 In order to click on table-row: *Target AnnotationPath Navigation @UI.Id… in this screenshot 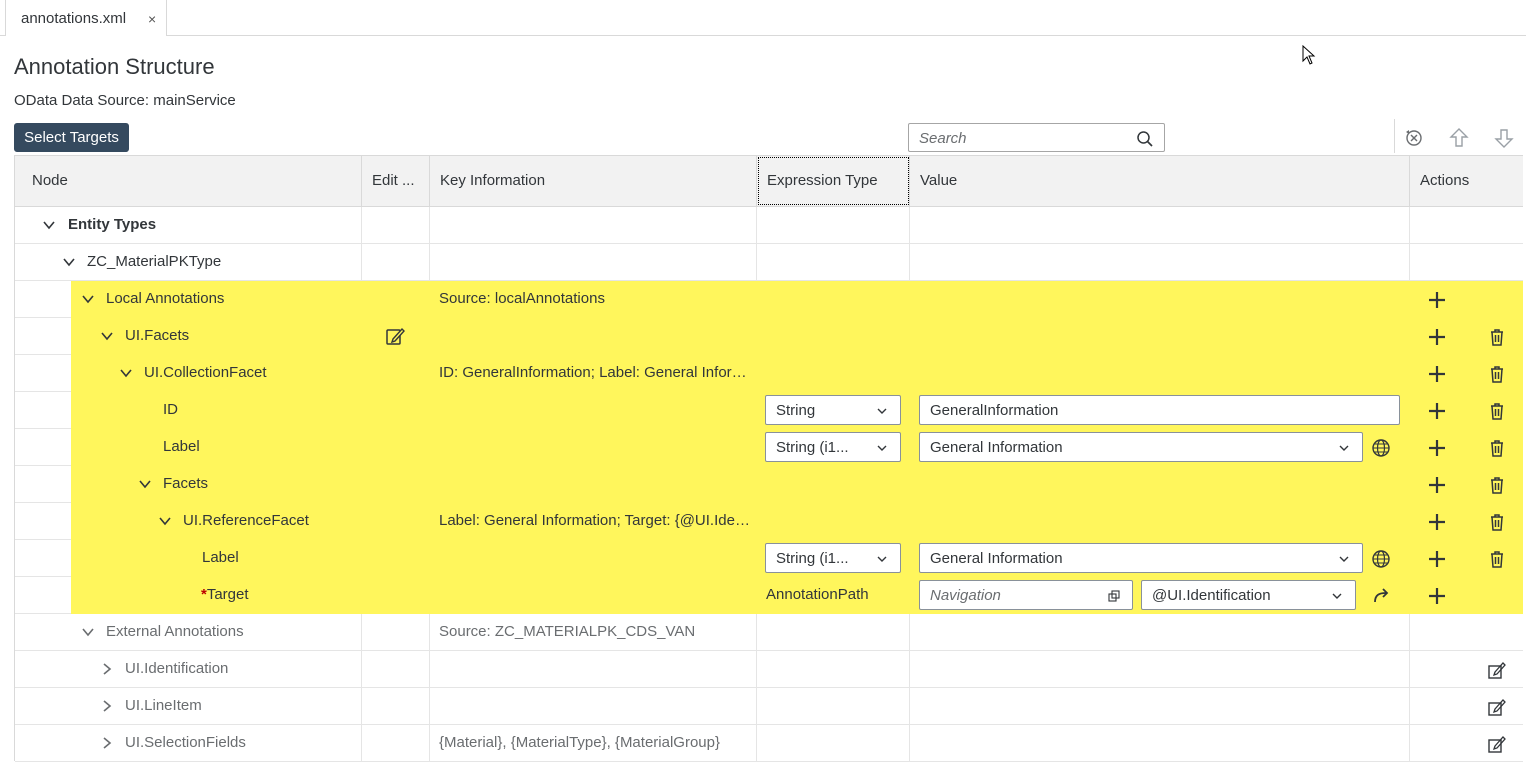, I will do `click(769, 595)`.